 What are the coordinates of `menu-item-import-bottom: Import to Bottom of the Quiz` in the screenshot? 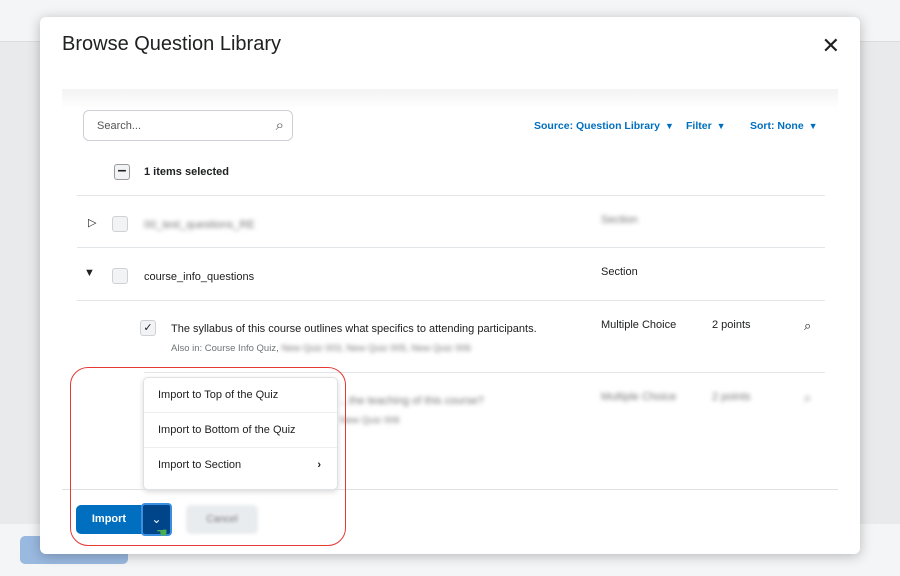 It's located at (240, 430).